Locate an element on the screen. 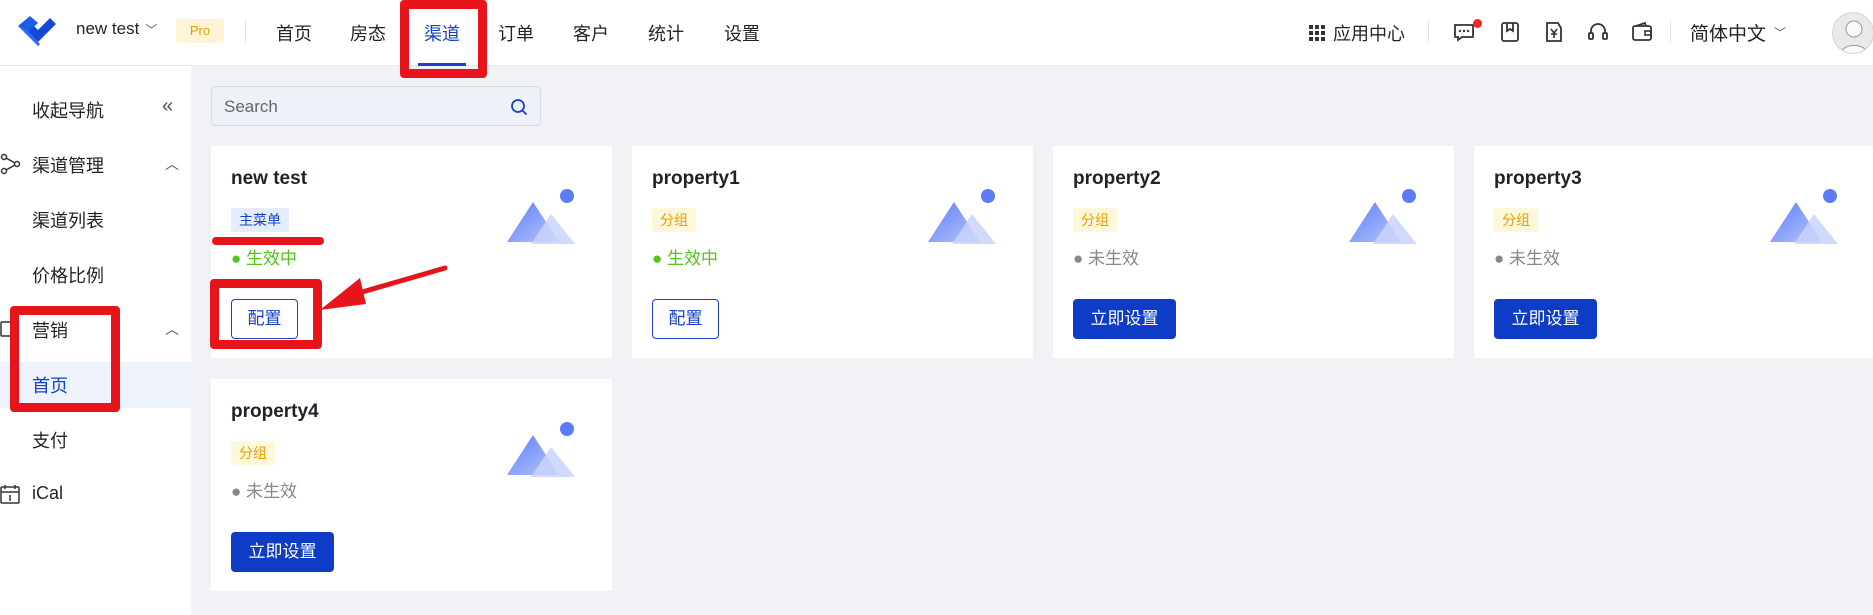 The width and height of the screenshot is (1873, 615). sidebar: 收起导航 « 渠道管理 ︿ 渠道列表 价格比例 营销 ︿ 首页 支付 iCal is located at coordinates (95, 340).